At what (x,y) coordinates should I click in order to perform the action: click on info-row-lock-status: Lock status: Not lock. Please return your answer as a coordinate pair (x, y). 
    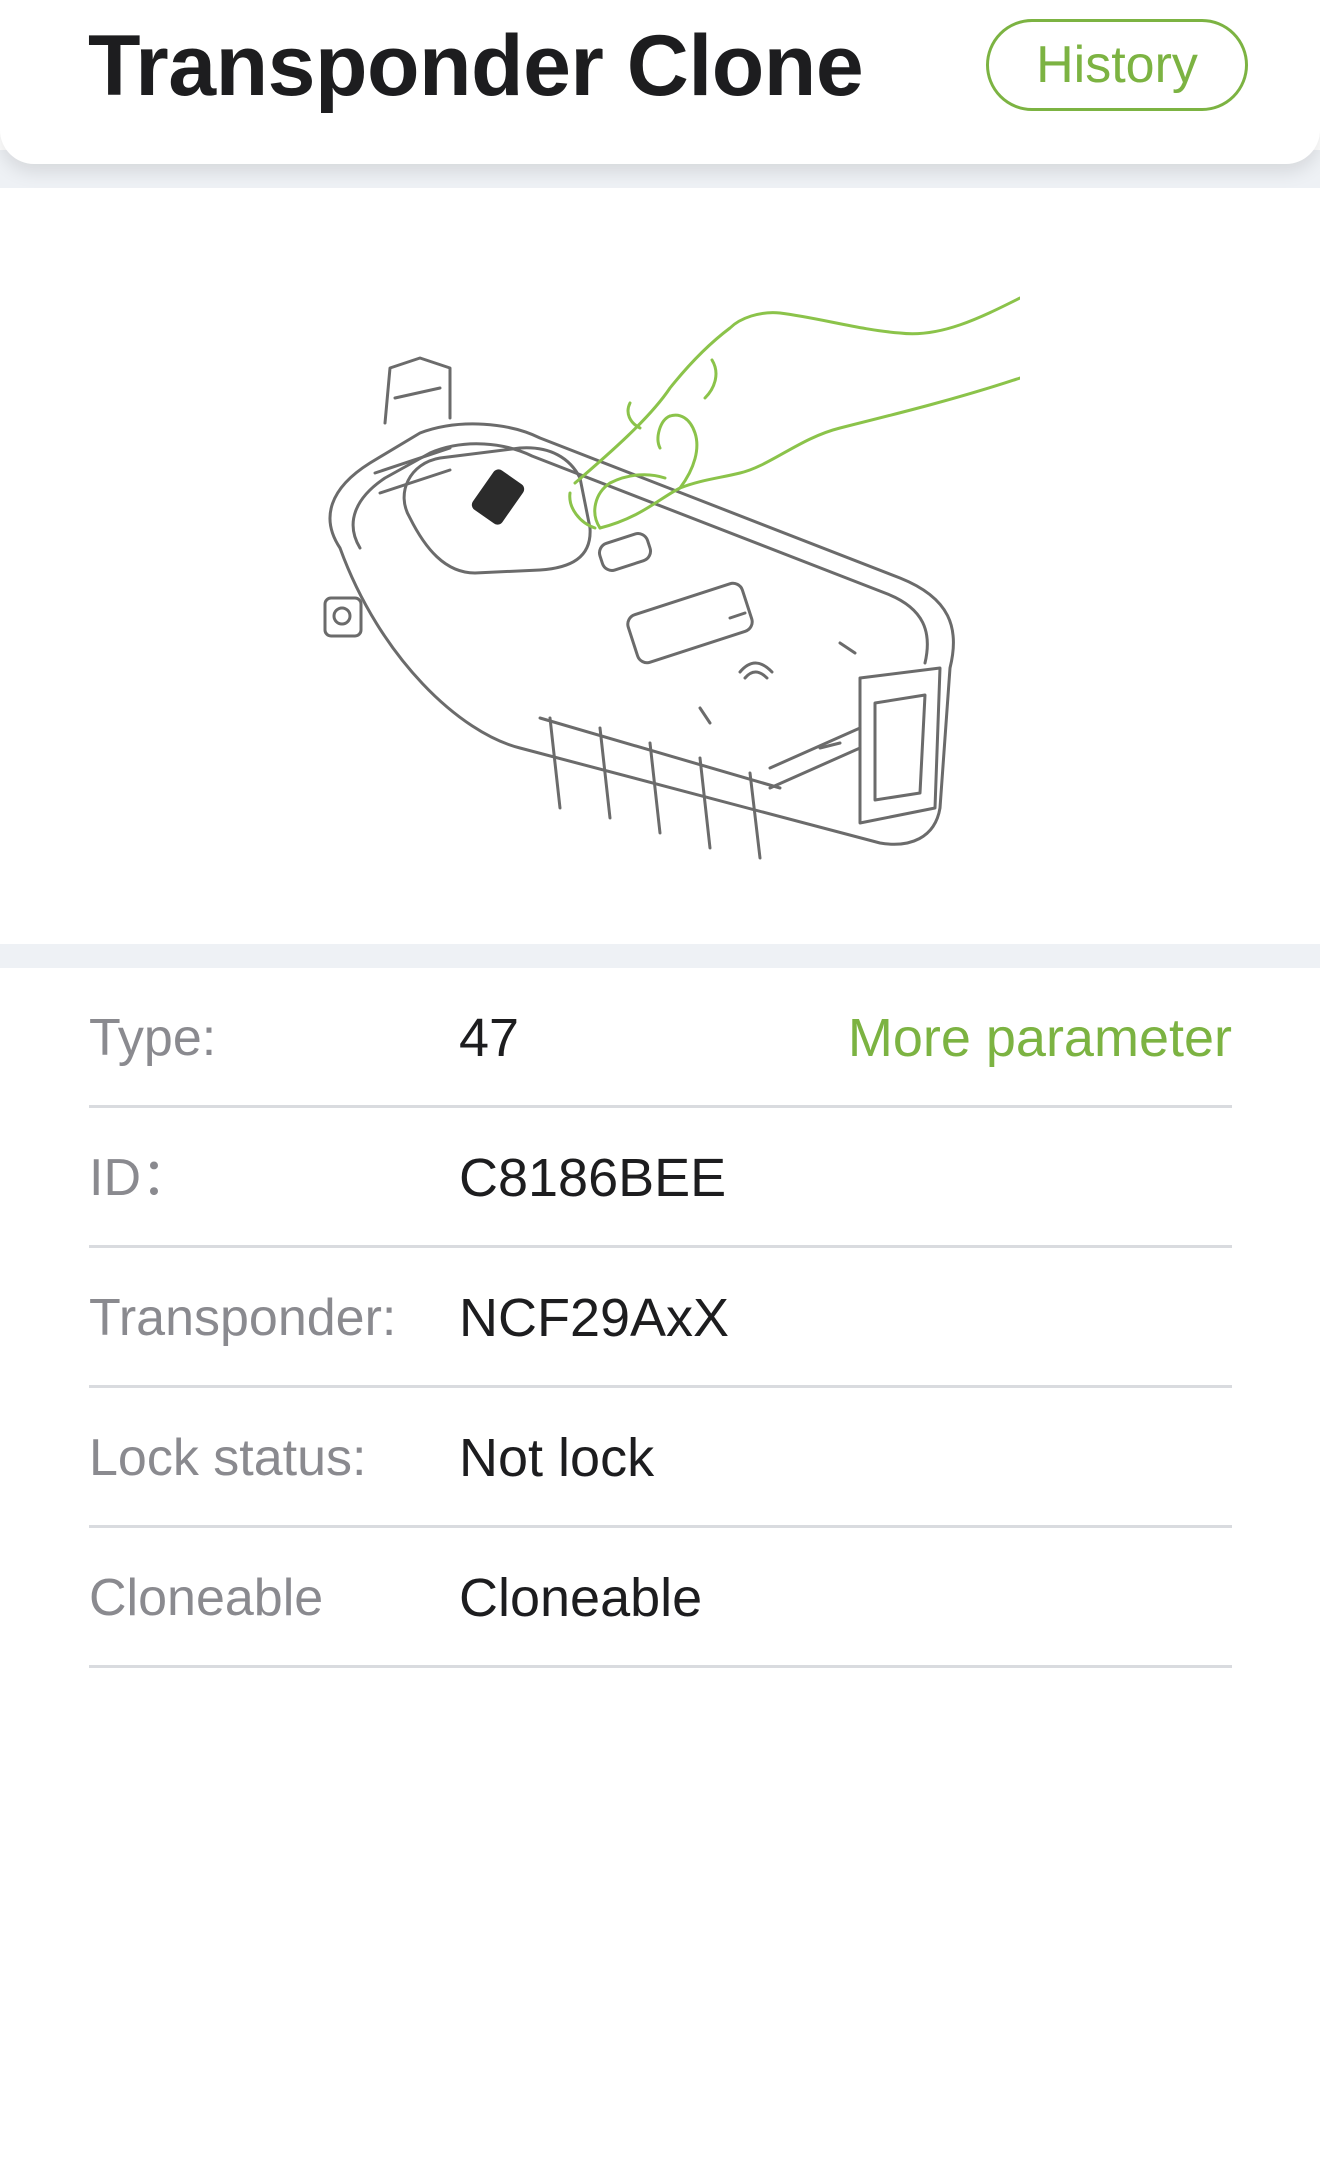
    Looking at the image, I should click on (660, 1458).